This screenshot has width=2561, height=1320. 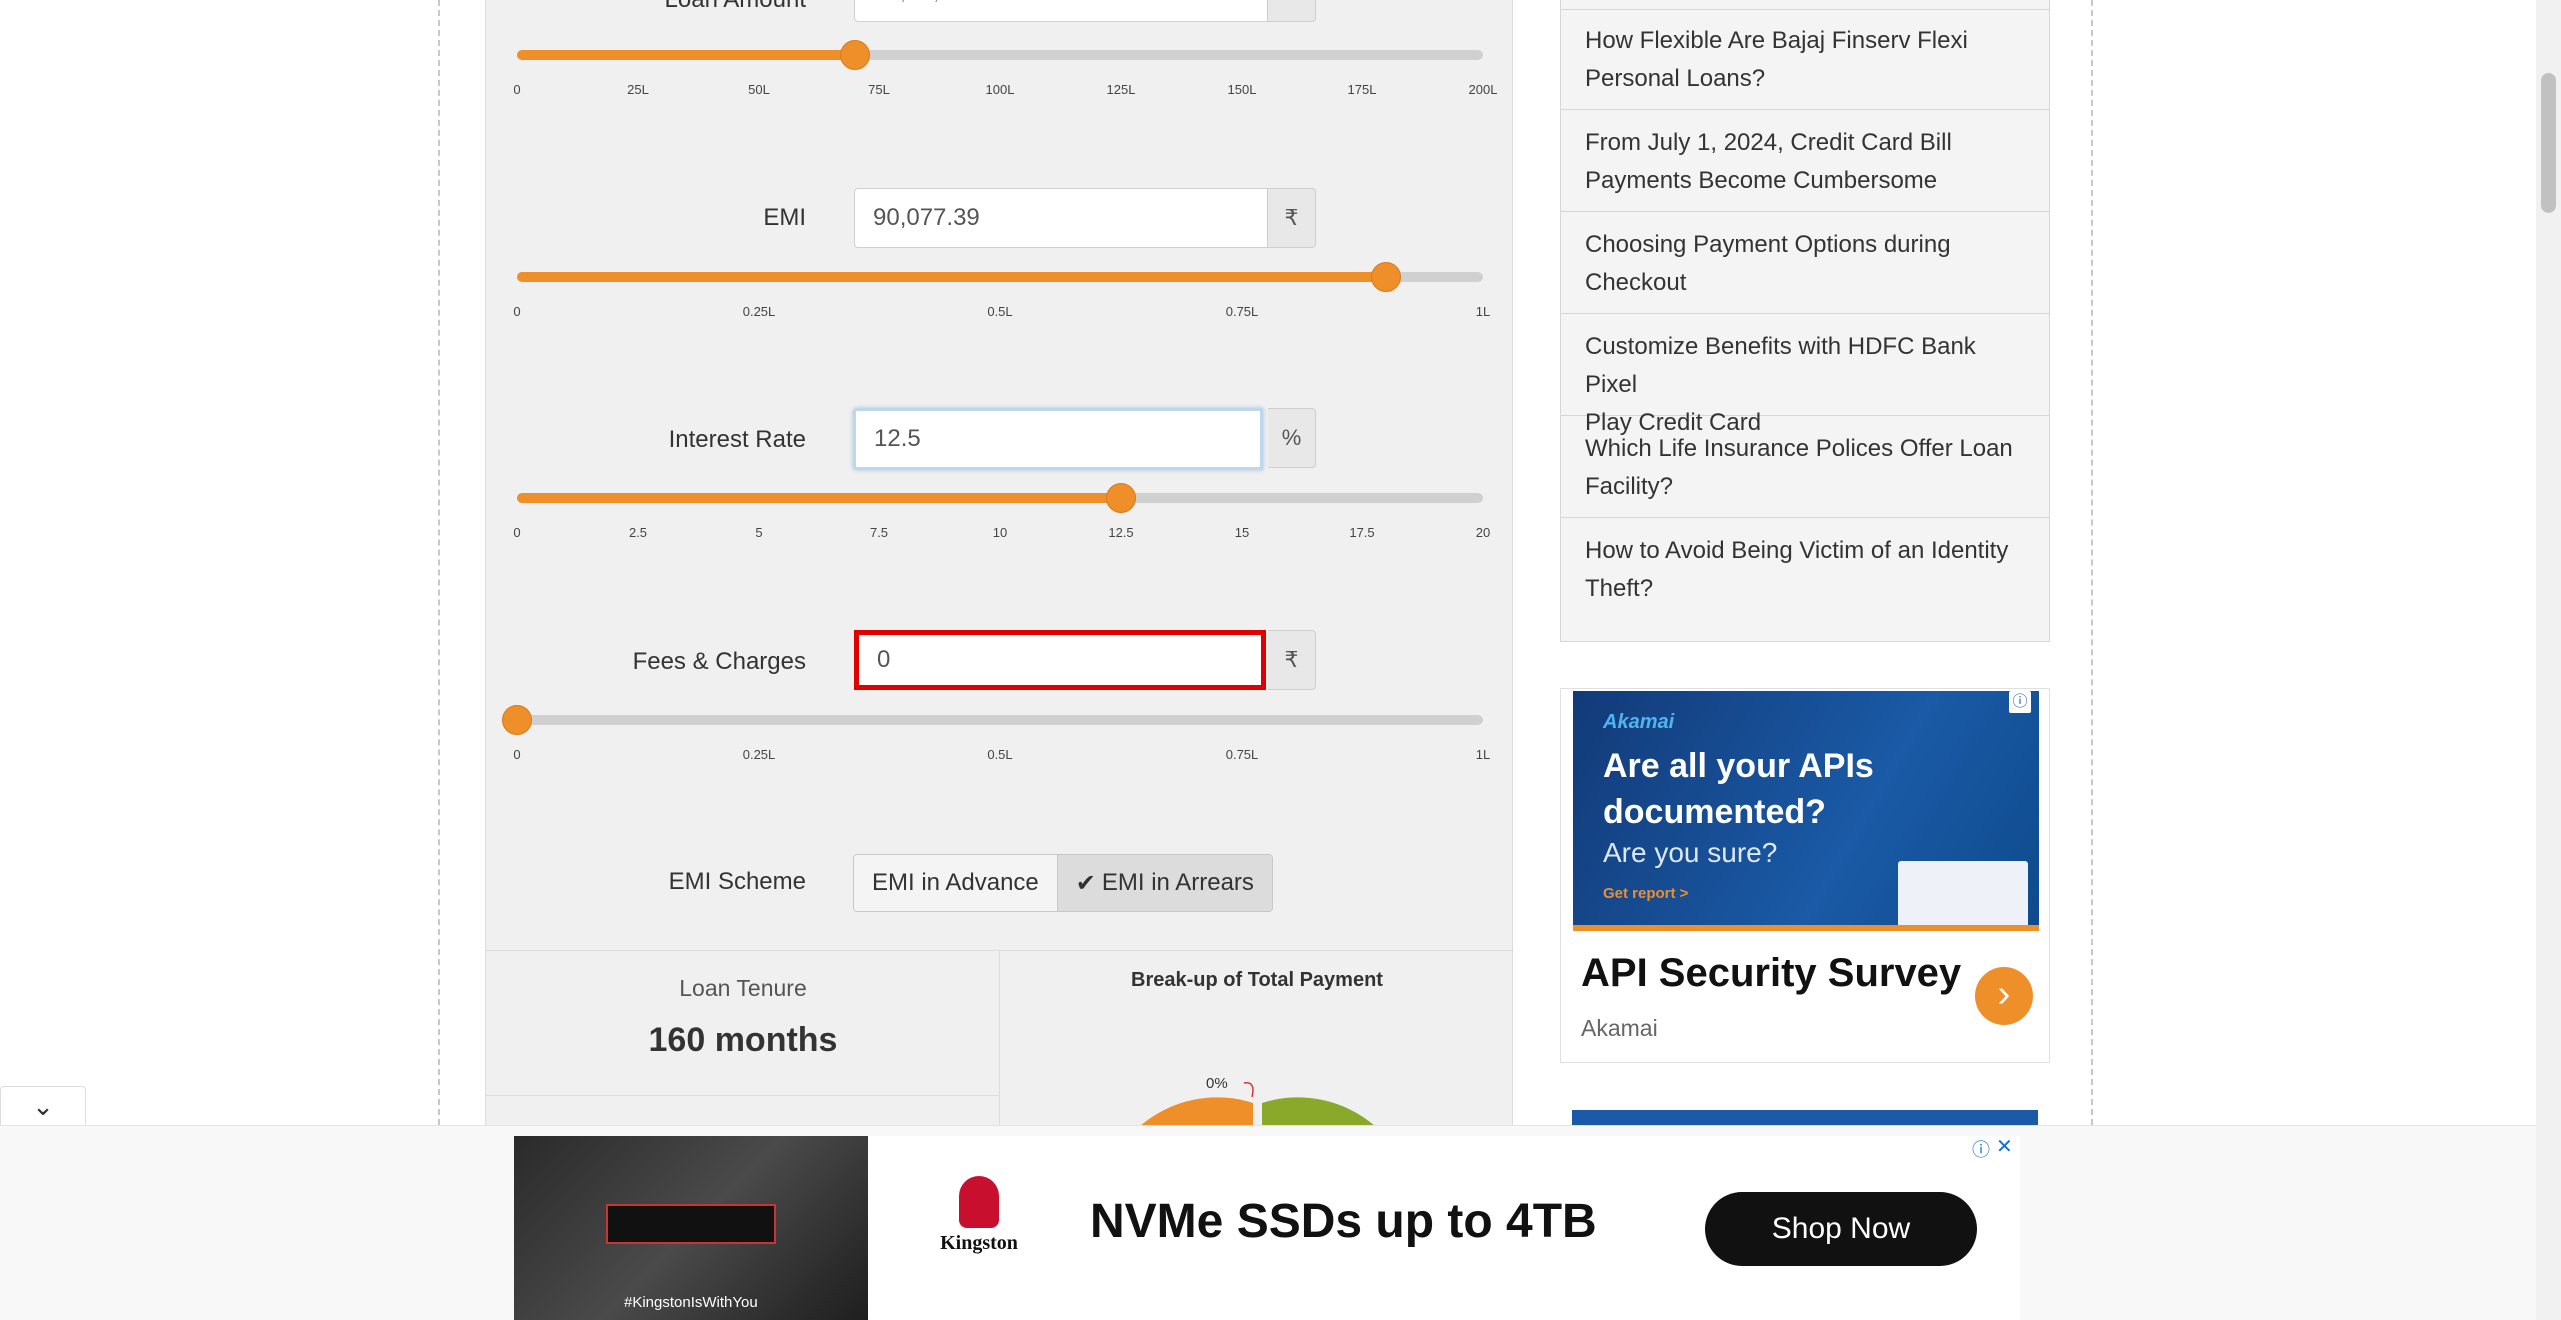 I want to click on article-link-line1: Choosing Payment Options during, so click(x=1805, y=245).